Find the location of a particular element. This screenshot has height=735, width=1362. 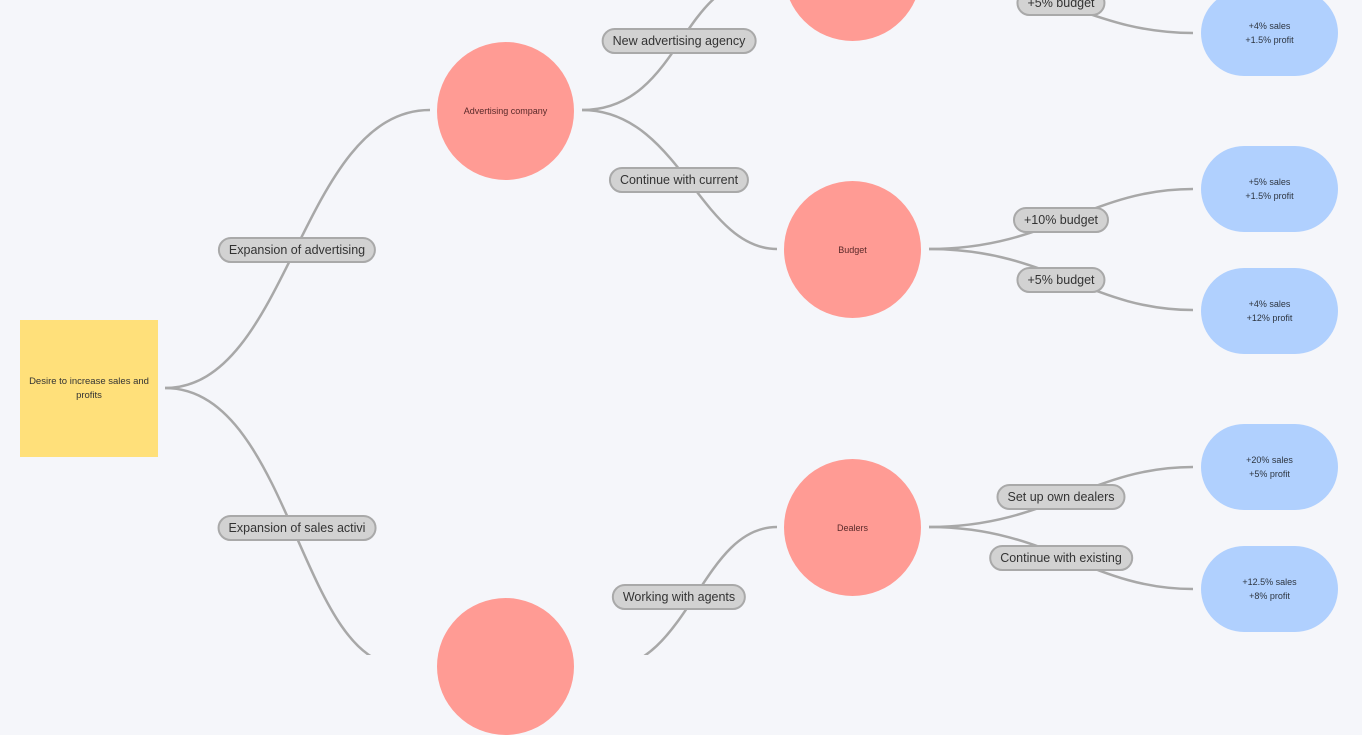

decision-node-text: Budget is located at coordinates (852, 249).